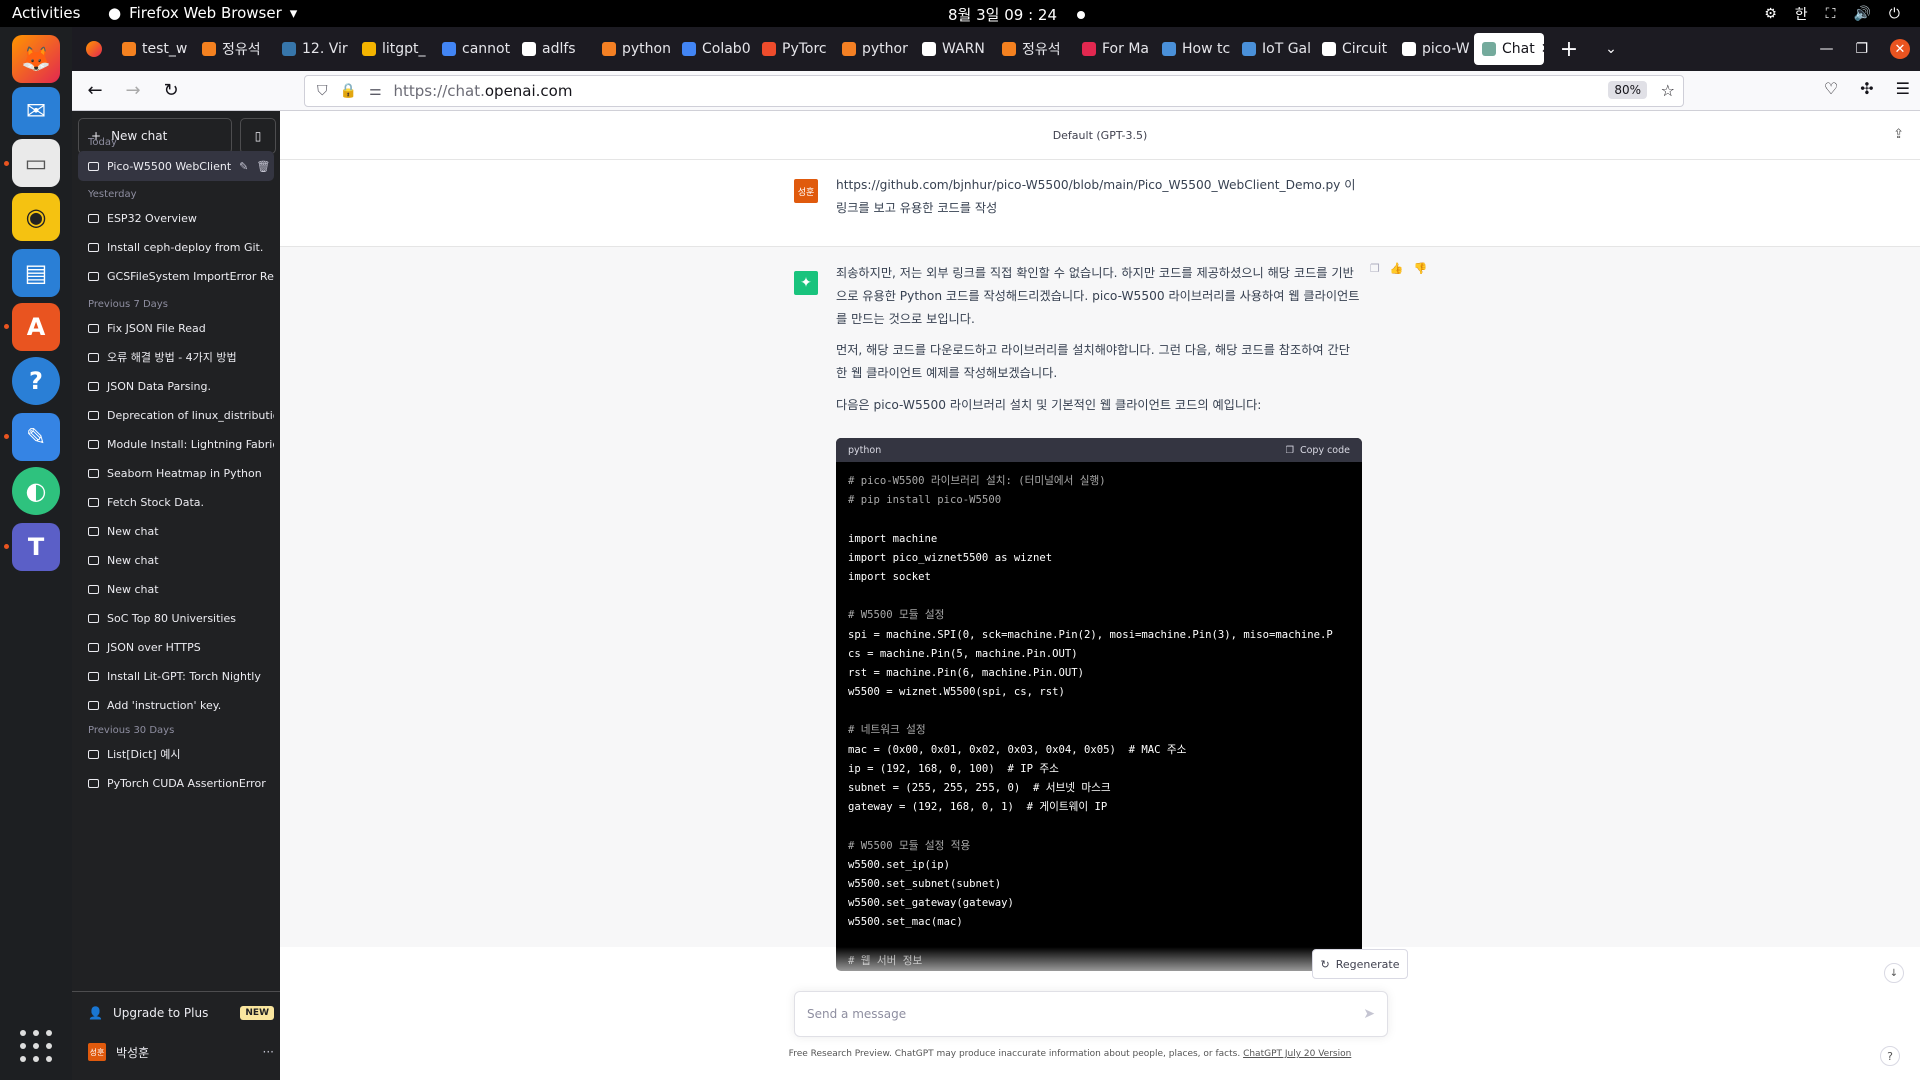  Describe the element at coordinates (1542, 49) in the screenshot. I see `close-icon: ✕` at that location.